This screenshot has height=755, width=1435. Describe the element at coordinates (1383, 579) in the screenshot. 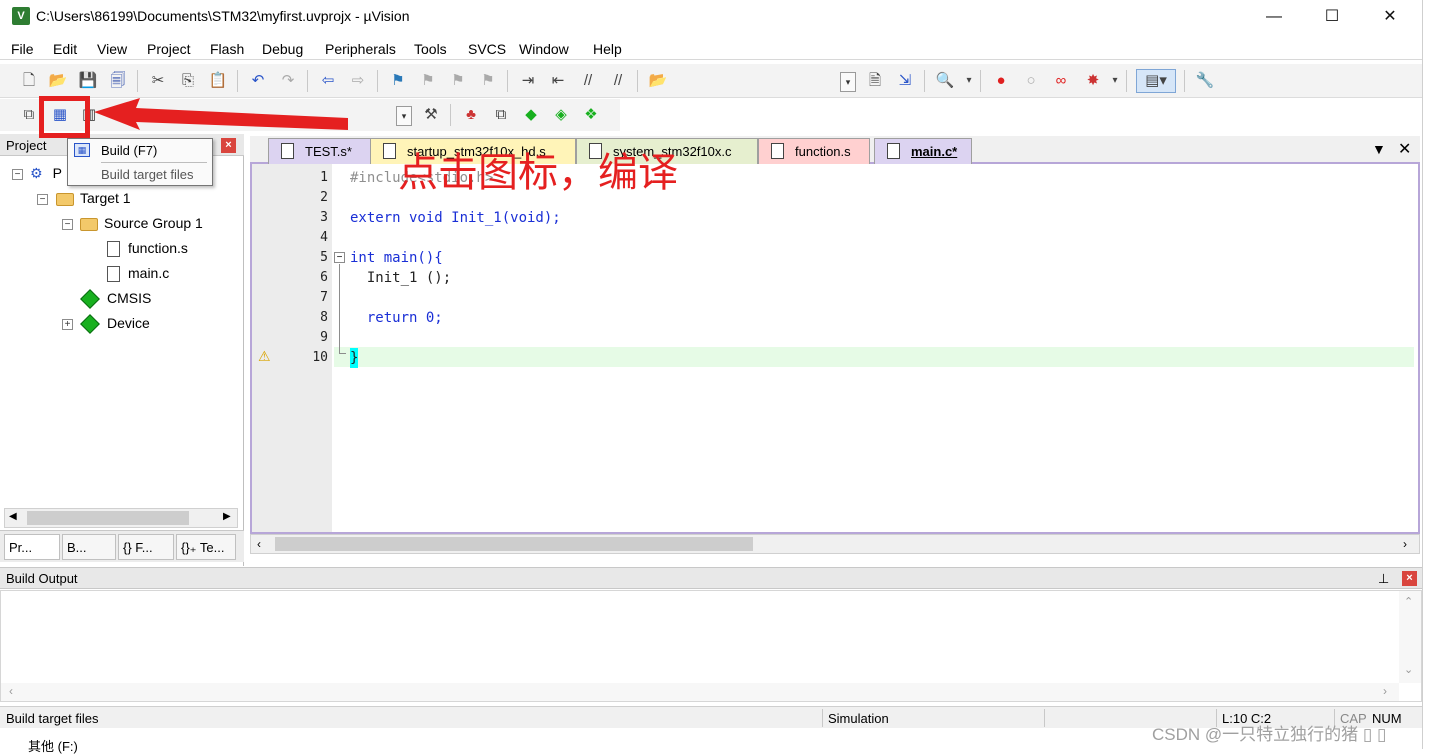

I see `pin-panel-icon: ⊥` at that location.